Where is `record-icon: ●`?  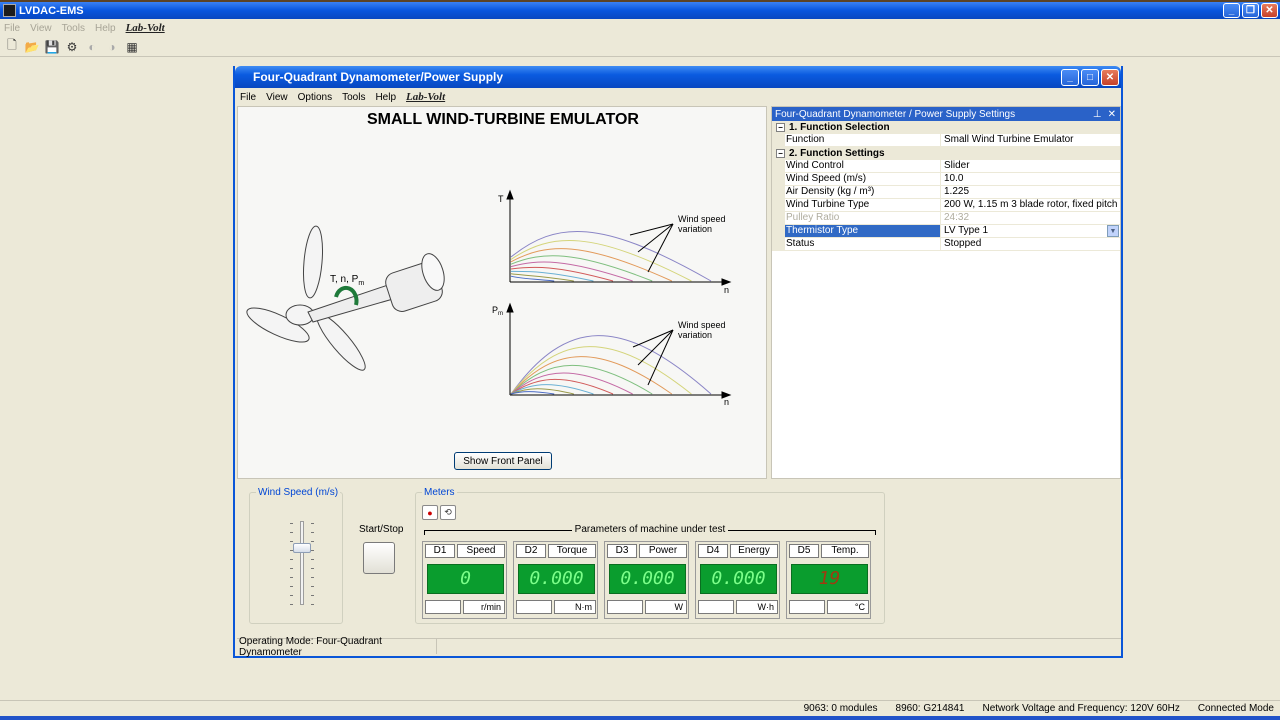 record-icon: ● is located at coordinates (430, 512).